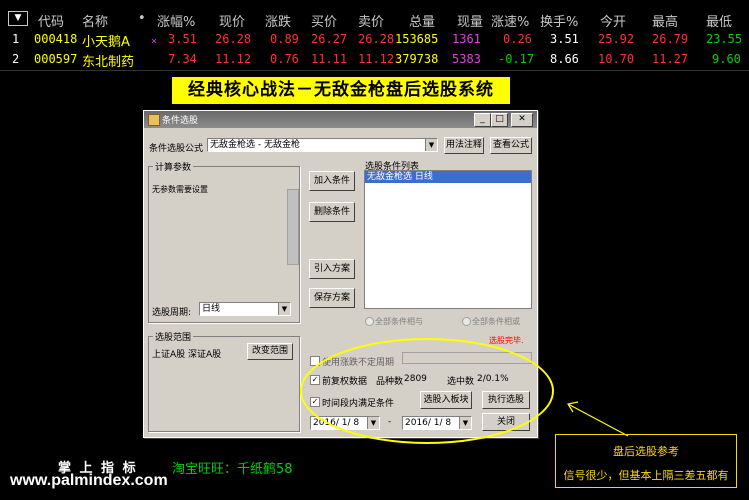  I want to click on radio-all-or-label: 全部条件相或, so click(496, 321).